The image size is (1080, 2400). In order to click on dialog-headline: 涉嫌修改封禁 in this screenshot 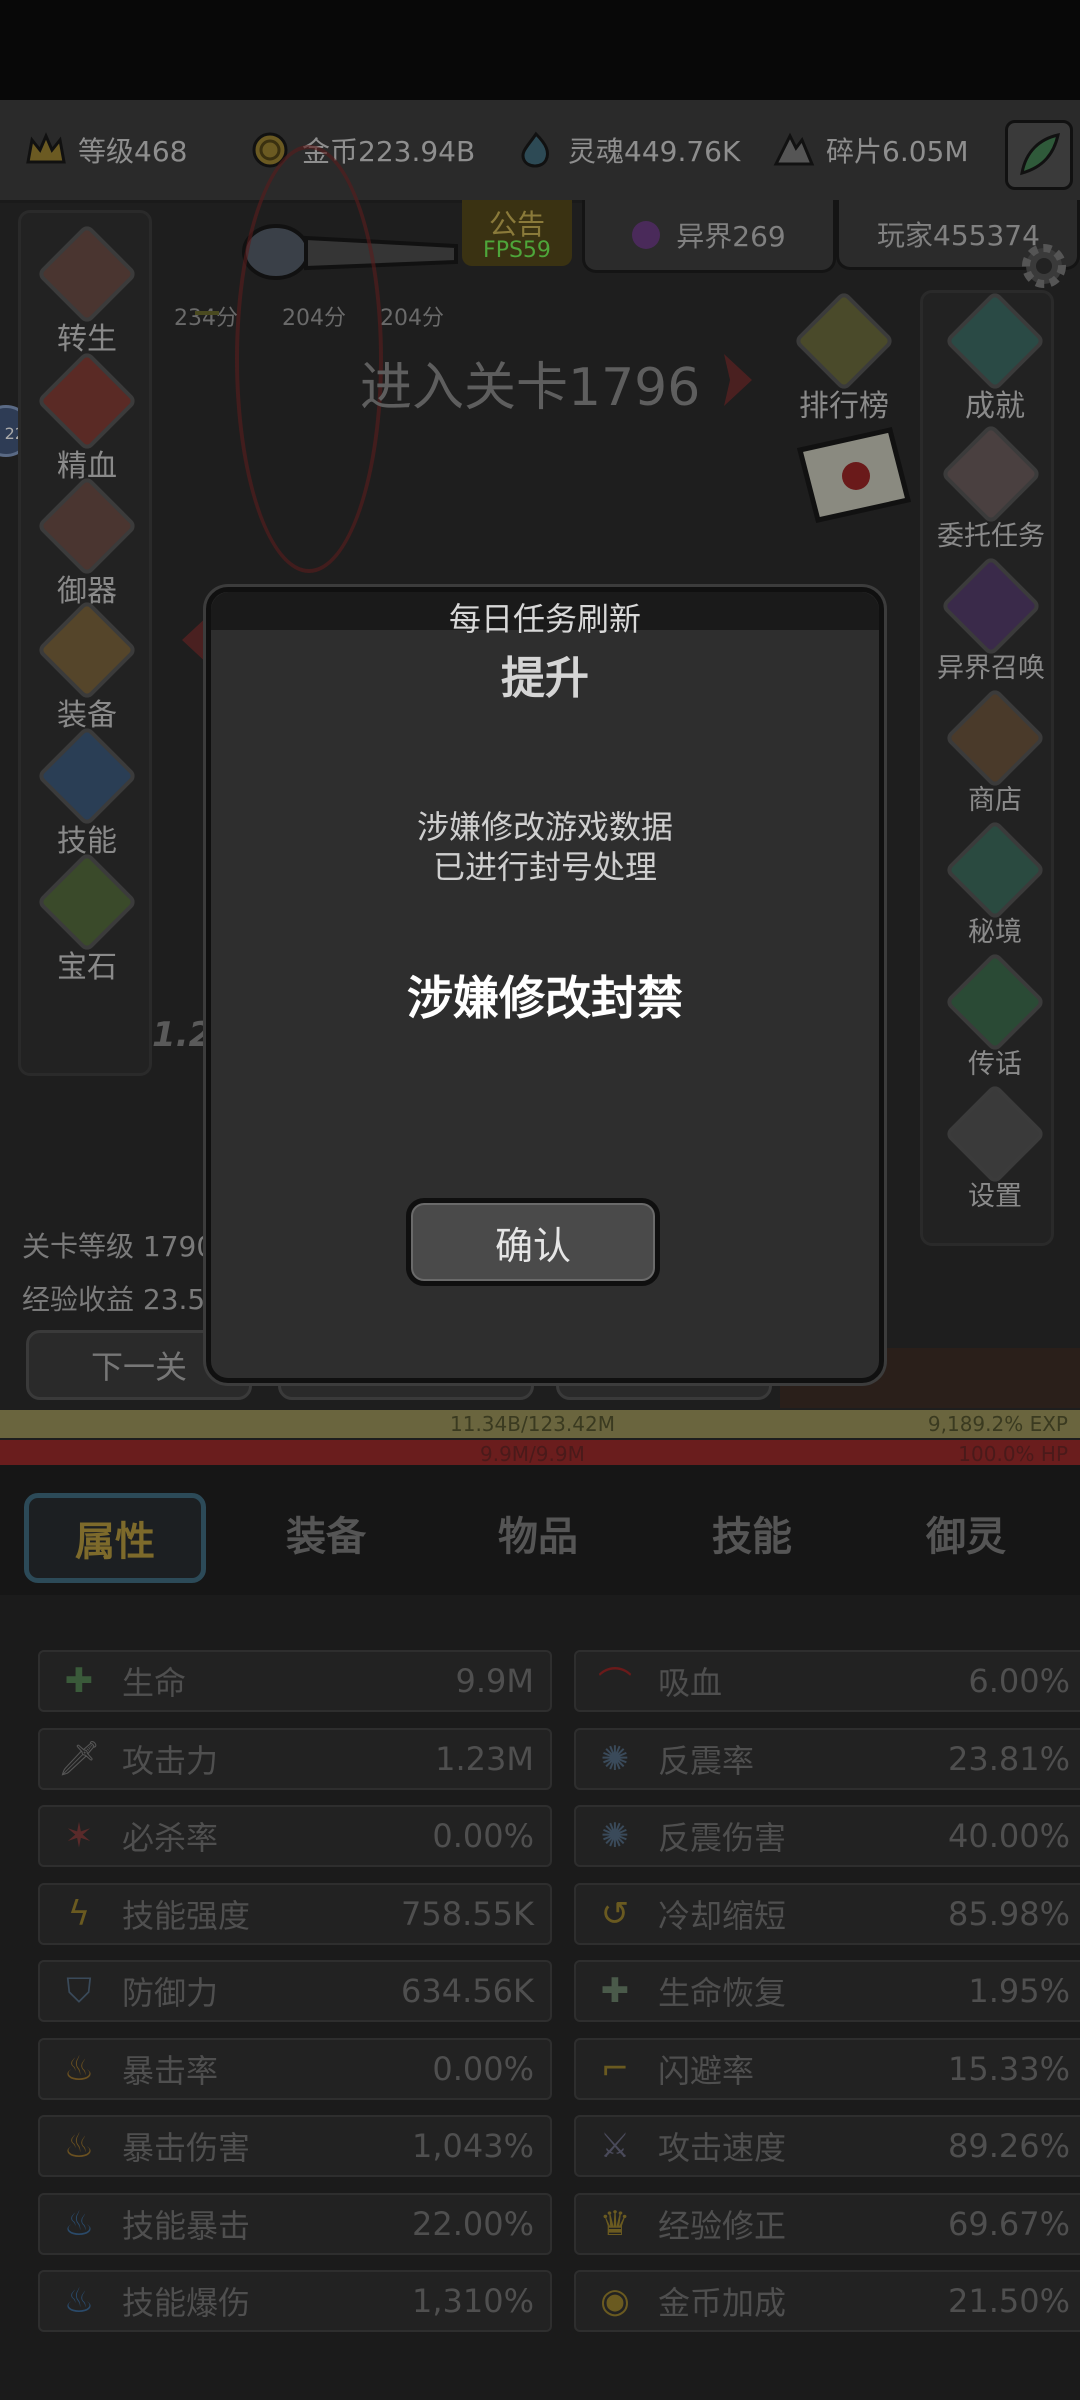, I will do `click(545, 998)`.